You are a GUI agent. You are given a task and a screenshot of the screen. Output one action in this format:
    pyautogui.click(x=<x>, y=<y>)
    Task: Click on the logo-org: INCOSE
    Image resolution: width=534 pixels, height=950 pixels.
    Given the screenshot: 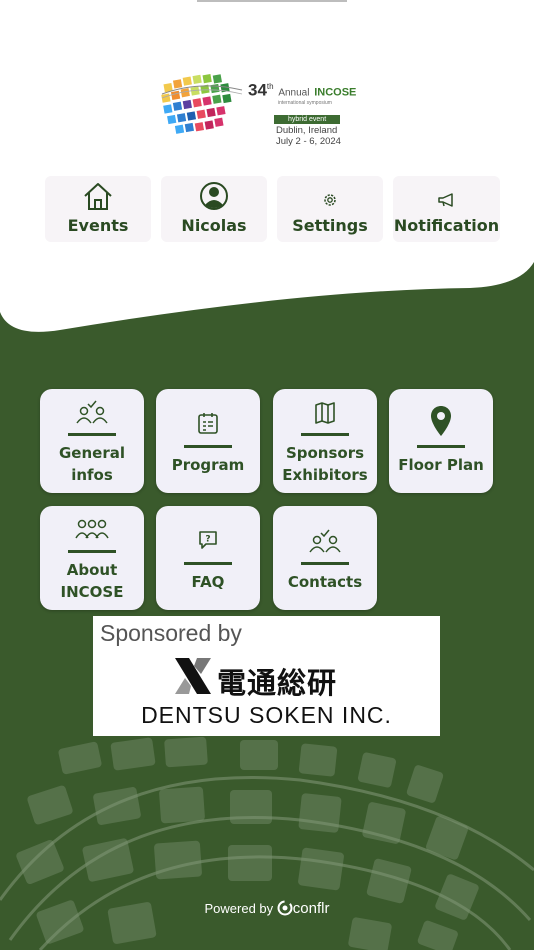 What is the action you would take?
    pyautogui.click(x=335, y=92)
    